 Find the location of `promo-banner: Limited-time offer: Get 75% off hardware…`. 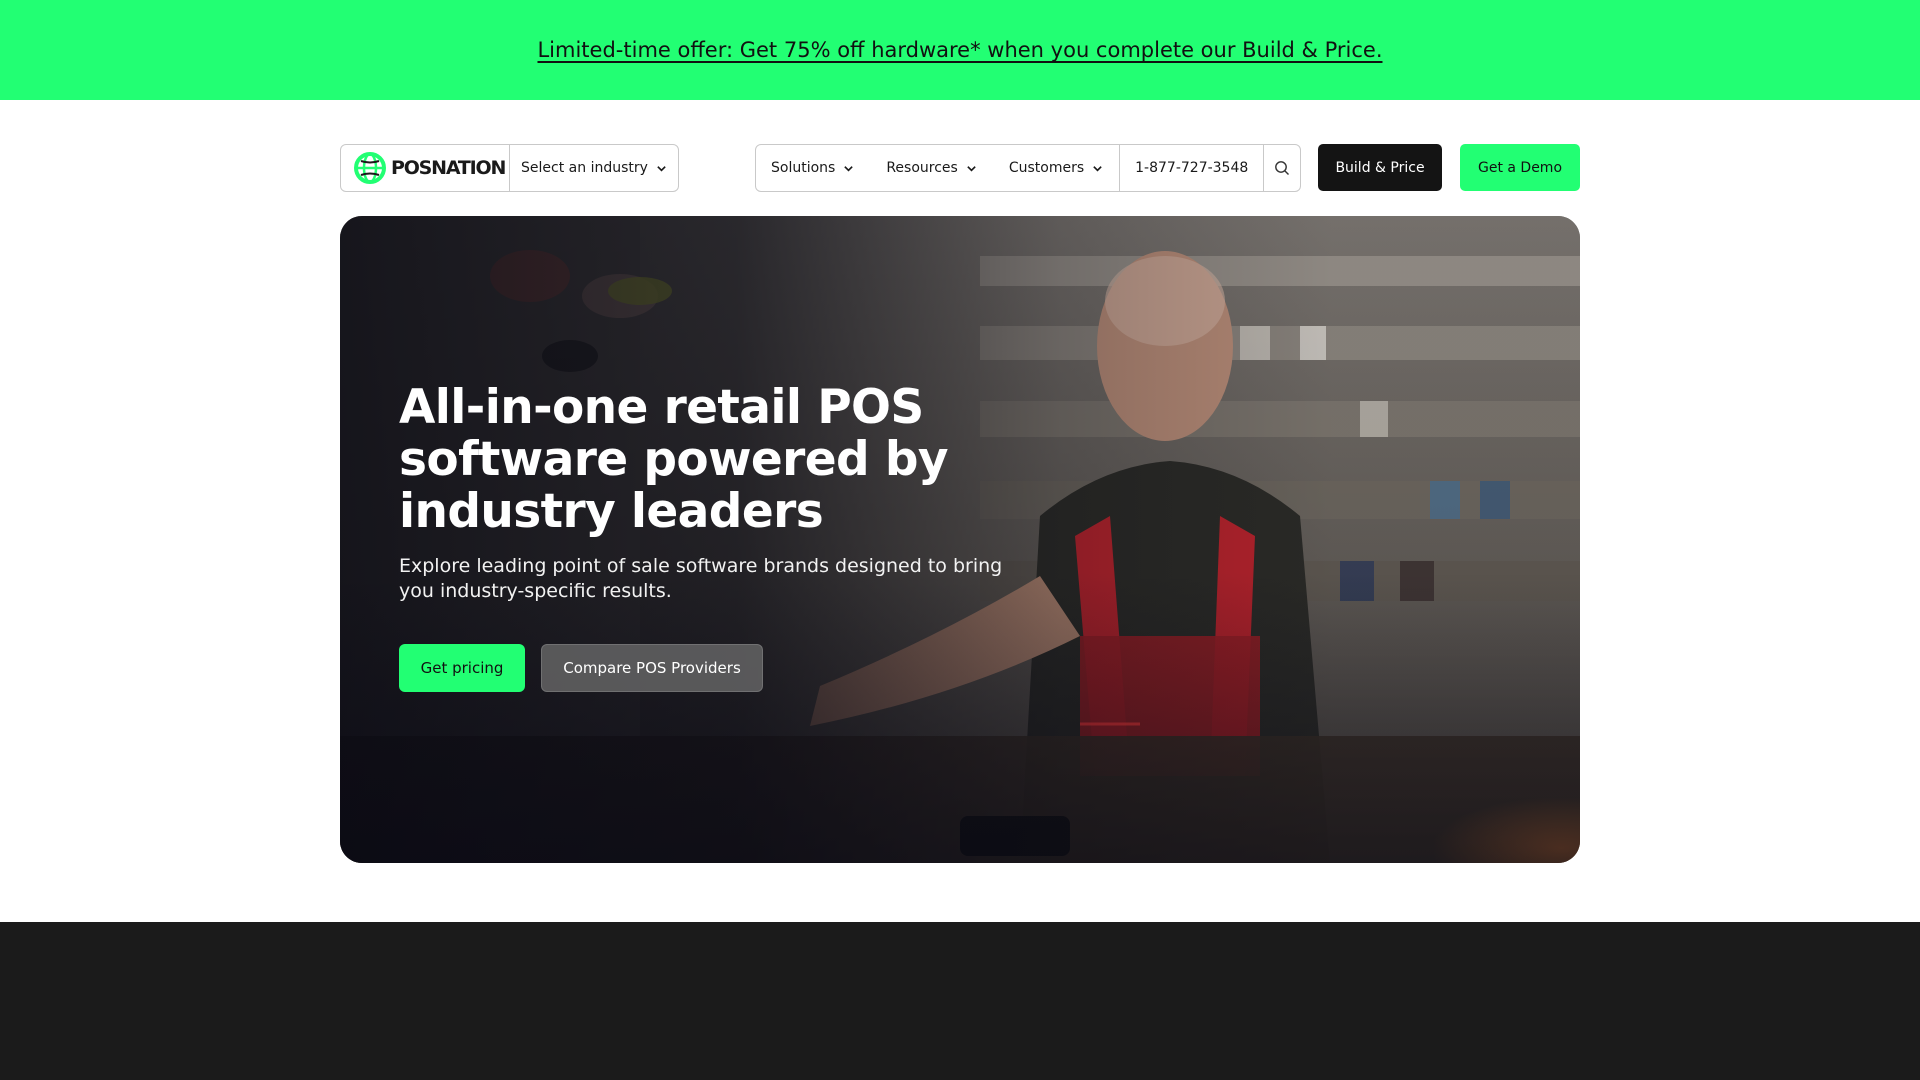

promo-banner: Limited-time offer: Get 75% off hardware… is located at coordinates (960, 50).